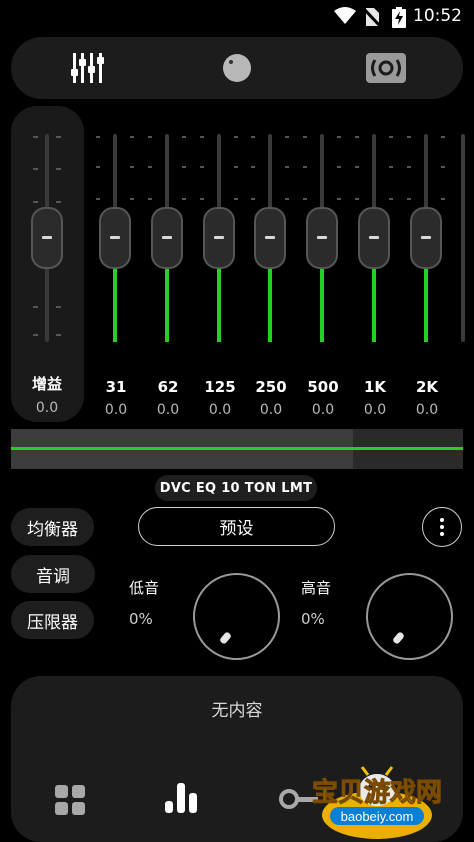 This screenshot has height=842, width=474. Describe the element at coordinates (70, 800) in the screenshot. I see `grid-icon` at that location.